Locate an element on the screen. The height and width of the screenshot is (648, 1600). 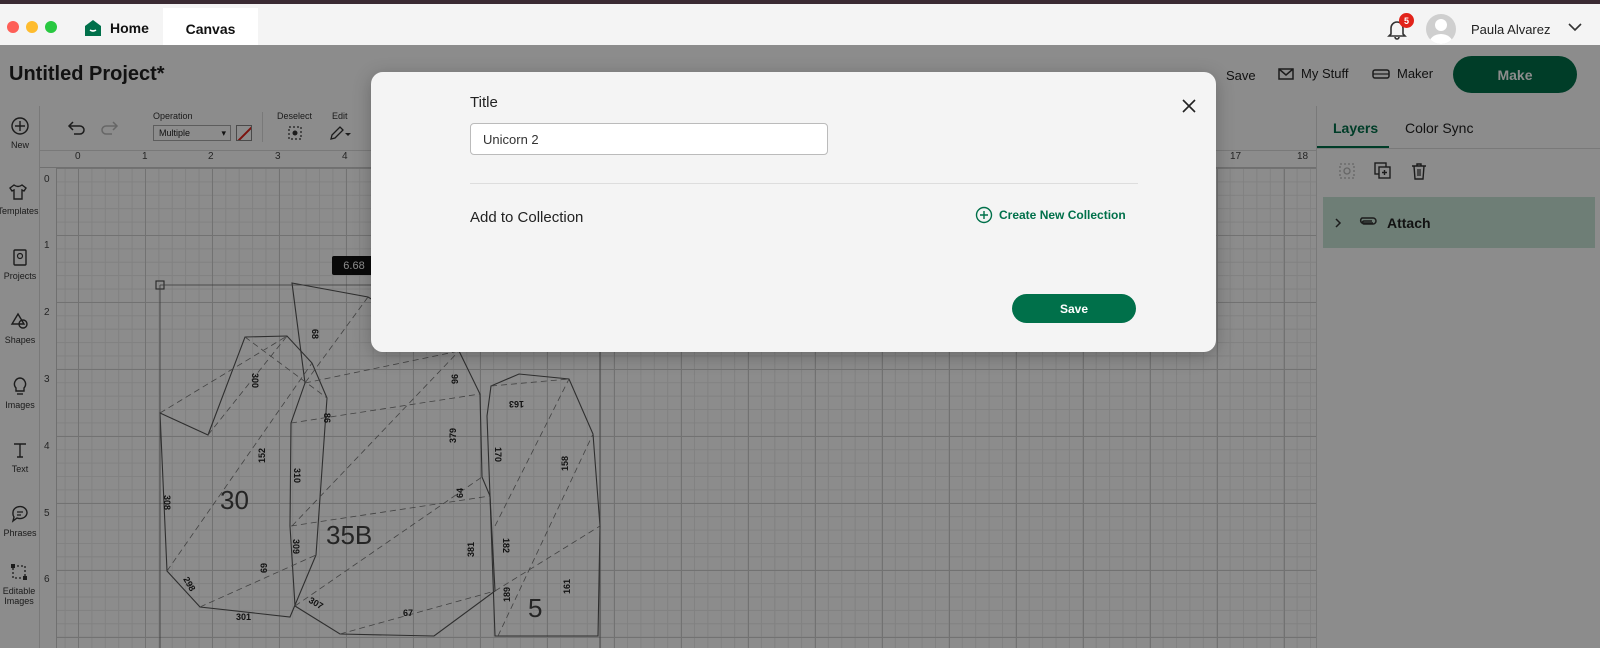
tab-canvas: Canvas is located at coordinates (210, 28).